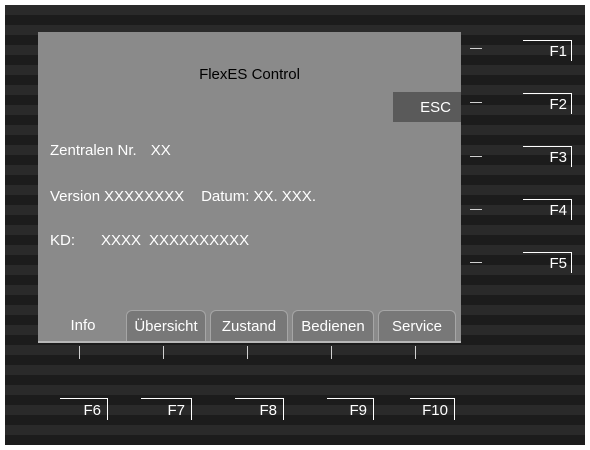 This screenshot has height=450, width=590. What do you see at coordinates (417, 325) in the screenshot?
I see `tab-service: Service` at bounding box center [417, 325].